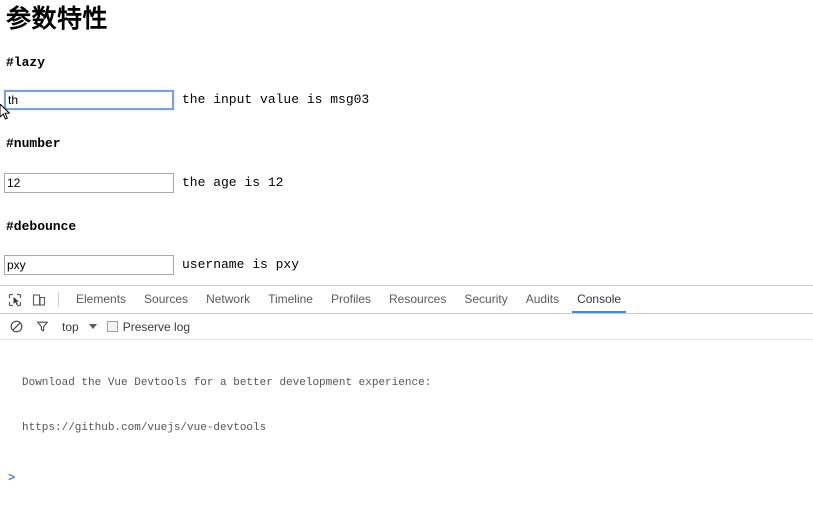  What do you see at coordinates (166, 299) in the screenshot?
I see `tab-sources: Sources` at bounding box center [166, 299].